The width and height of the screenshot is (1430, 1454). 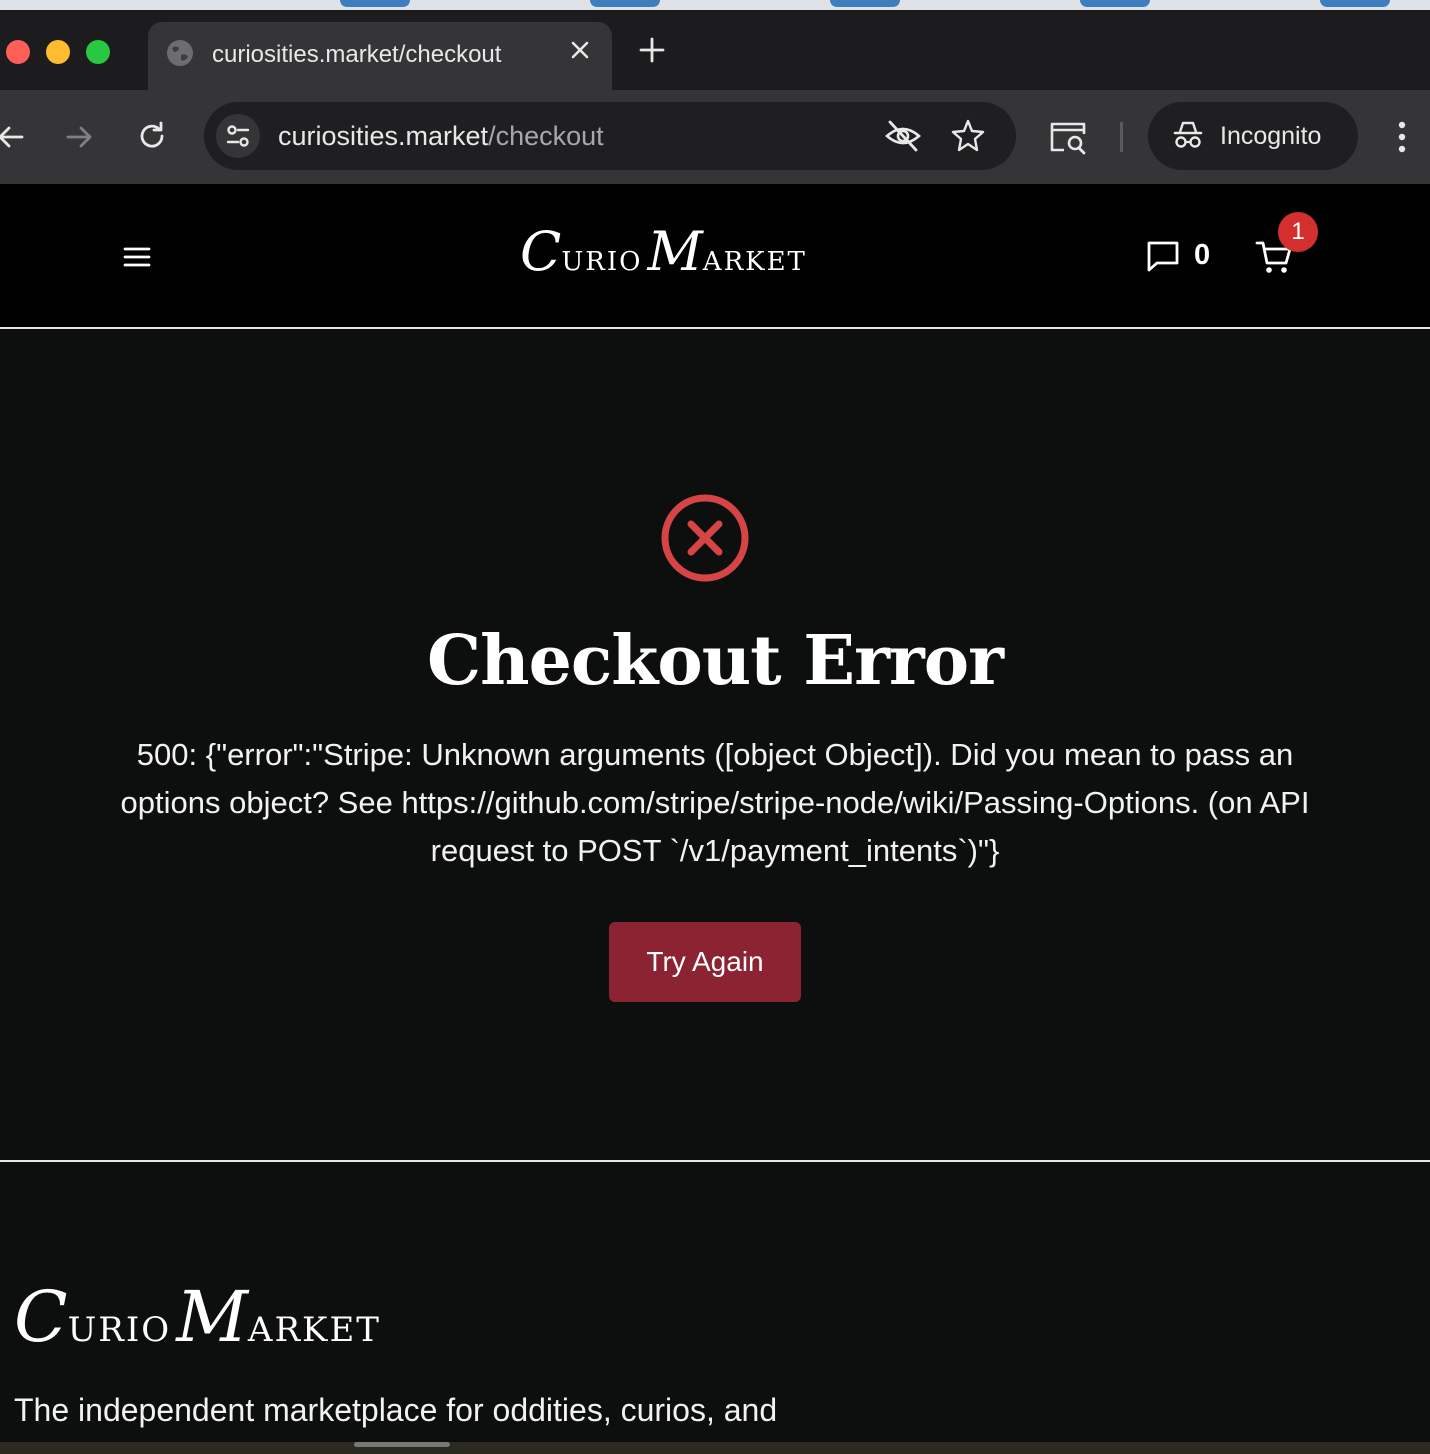 I want to click on footer-logo: CURIO MARKET, so click(x=197, y=1317).